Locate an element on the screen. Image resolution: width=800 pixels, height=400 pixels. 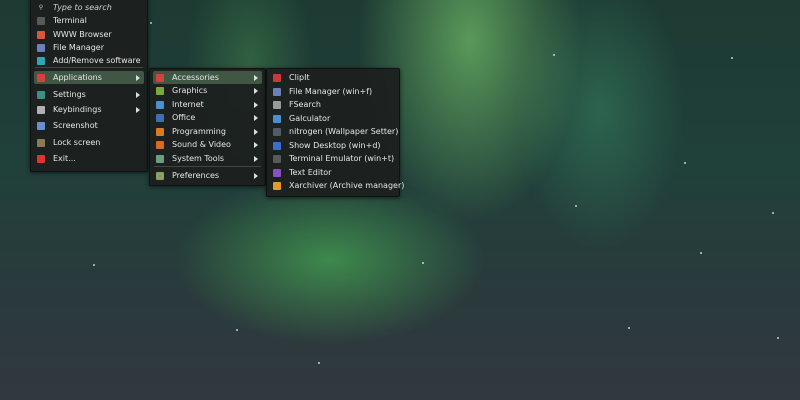
search-icon is located at coordinates (277, 104).